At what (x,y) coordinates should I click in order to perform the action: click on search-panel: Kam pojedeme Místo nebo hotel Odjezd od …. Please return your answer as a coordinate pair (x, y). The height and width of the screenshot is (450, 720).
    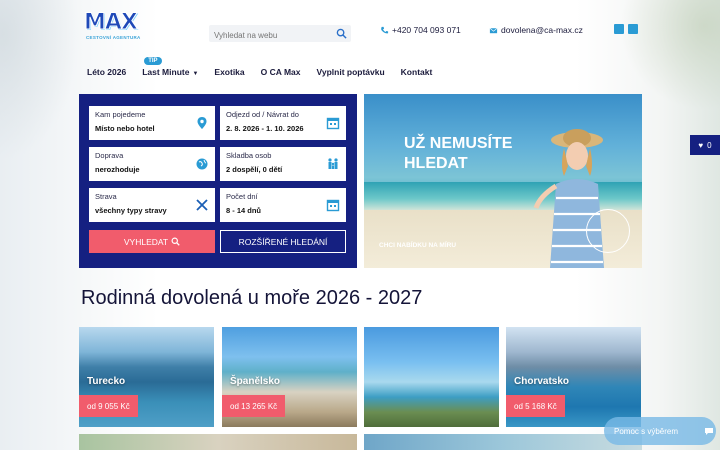
    Looking at the image, I should click on (218, 181).